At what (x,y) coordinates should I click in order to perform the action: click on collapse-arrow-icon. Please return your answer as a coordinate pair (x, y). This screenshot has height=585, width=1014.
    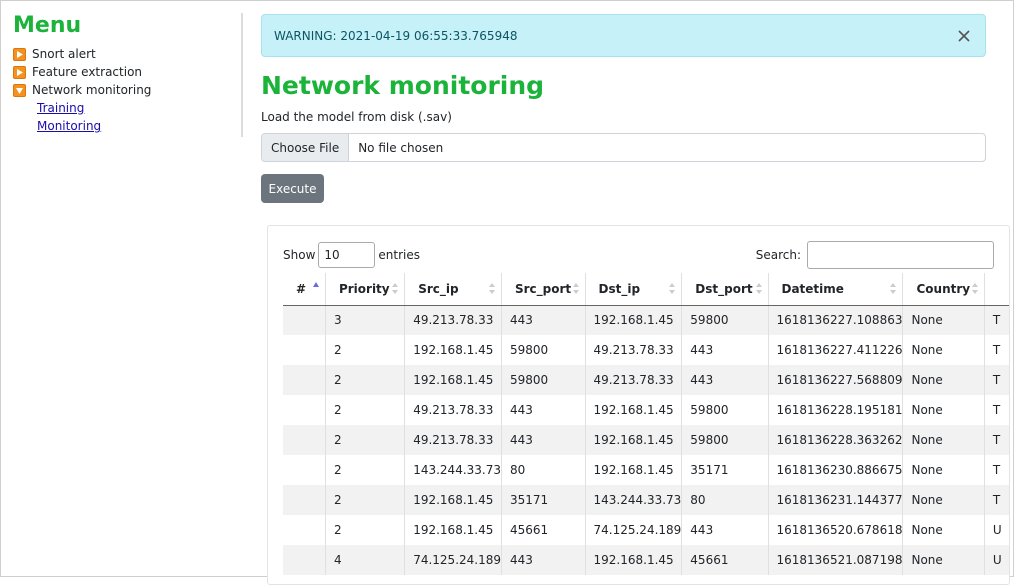
    Looking at the image, I should click on (19, 90).